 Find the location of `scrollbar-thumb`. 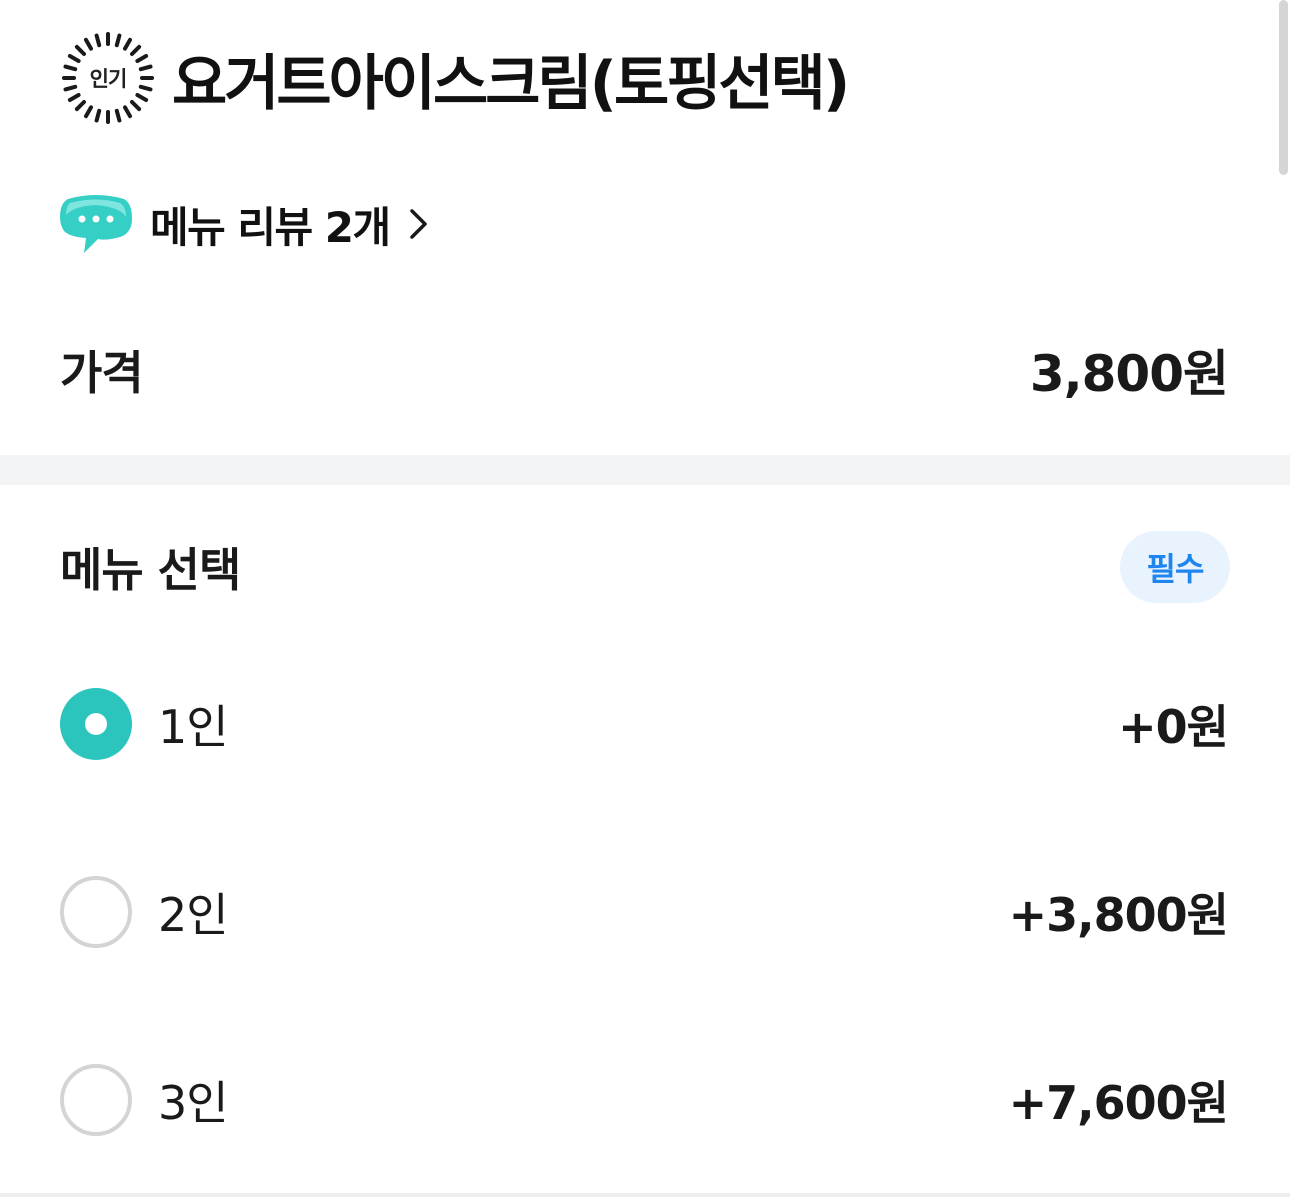

scrollbar-thumb is located at coordinates (1283, 87).